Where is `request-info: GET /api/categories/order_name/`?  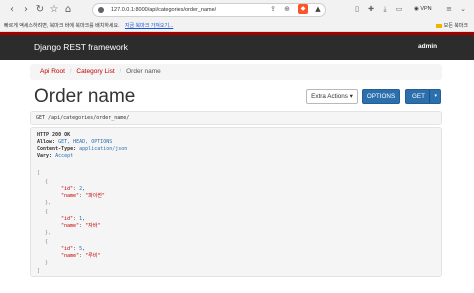
request-info: GET /api/categories/order_name/ is located at coordinates (236, 118).